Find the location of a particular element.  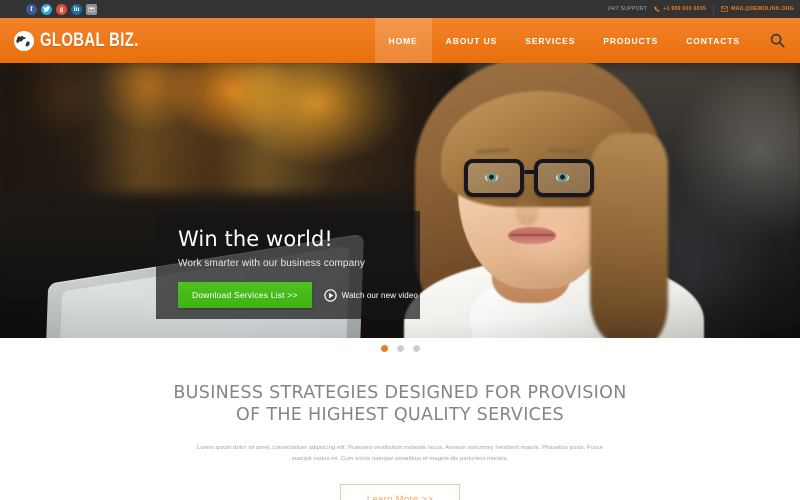

facebook-icon: f is located at coordinates (31, 9).